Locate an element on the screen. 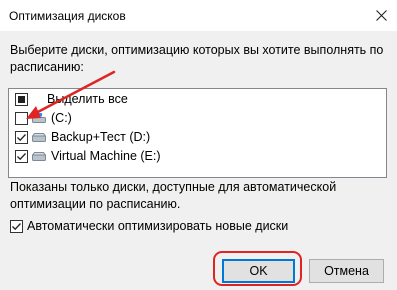  drive-d-checkbox is located at coordinates (21, 137).